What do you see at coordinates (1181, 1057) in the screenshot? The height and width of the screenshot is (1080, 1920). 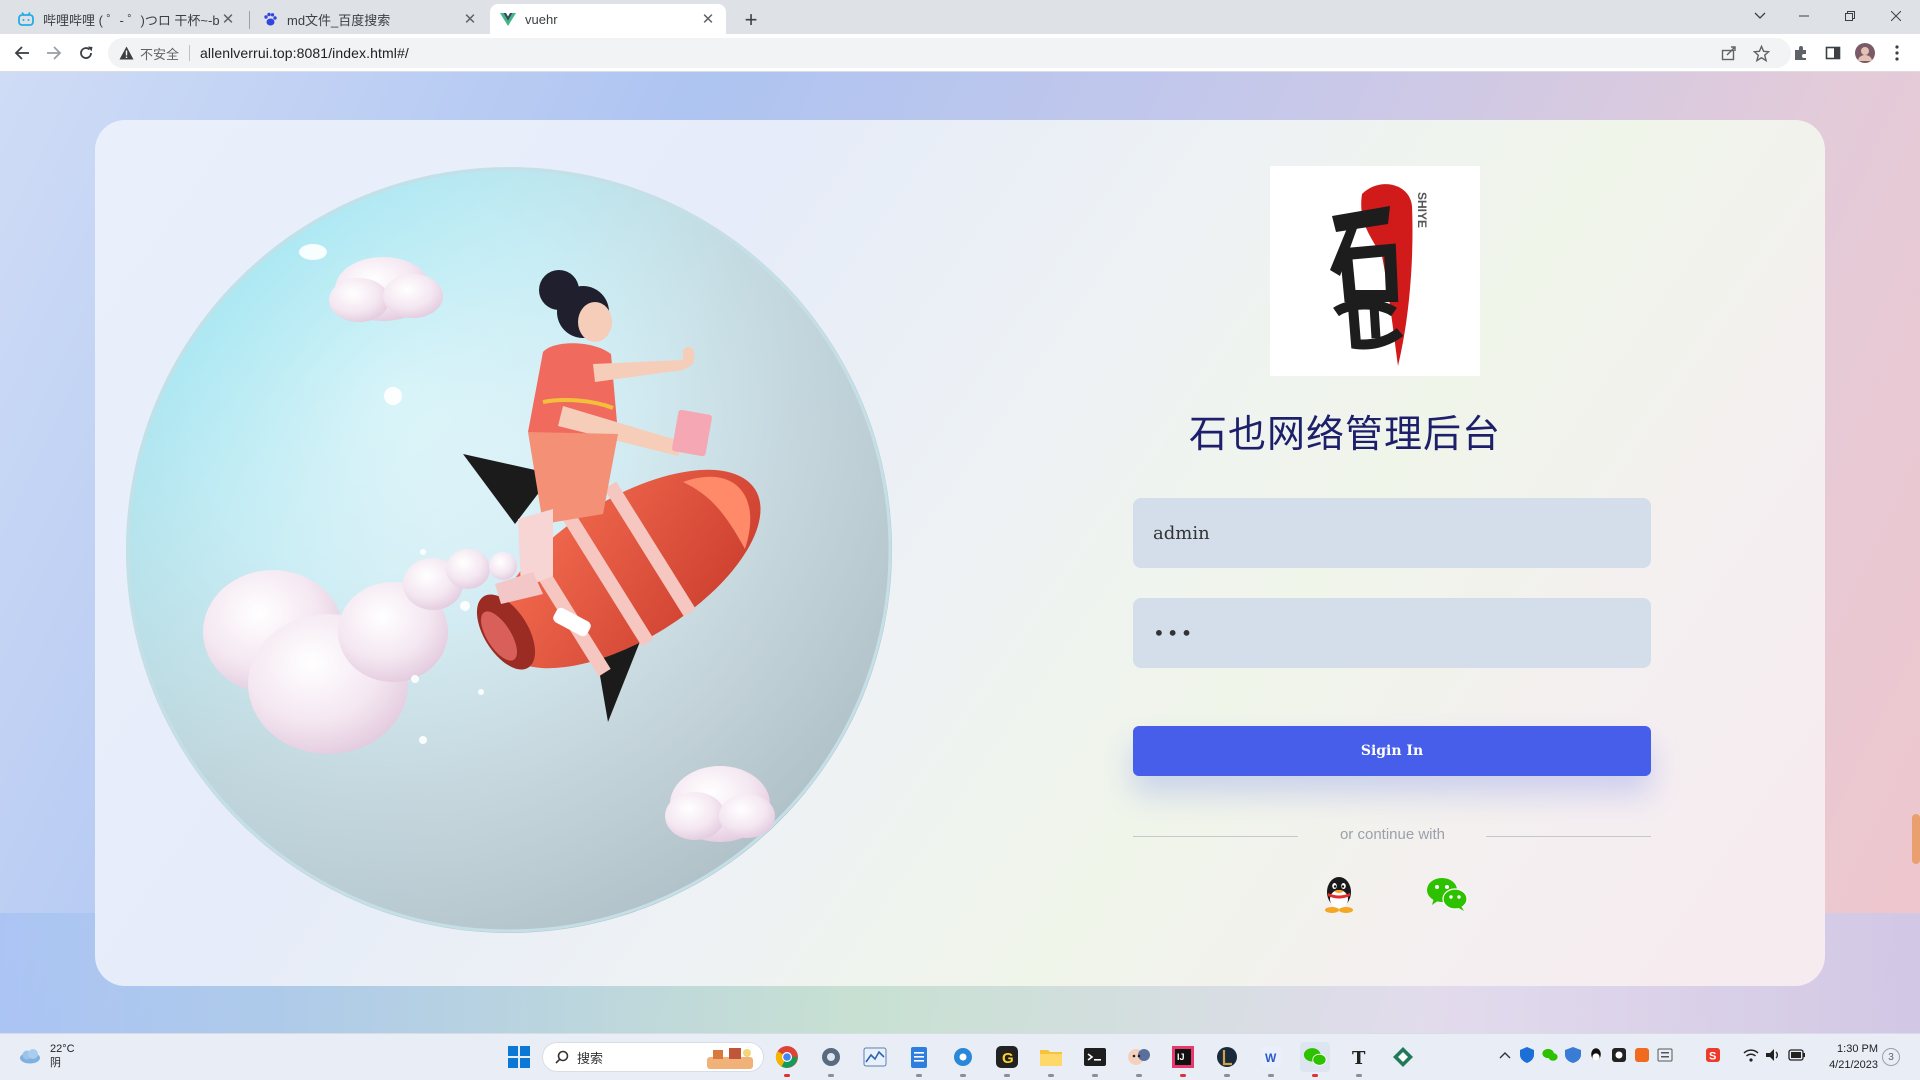 I see `svg-text: IJ` at bounding box center [1181, 1057].